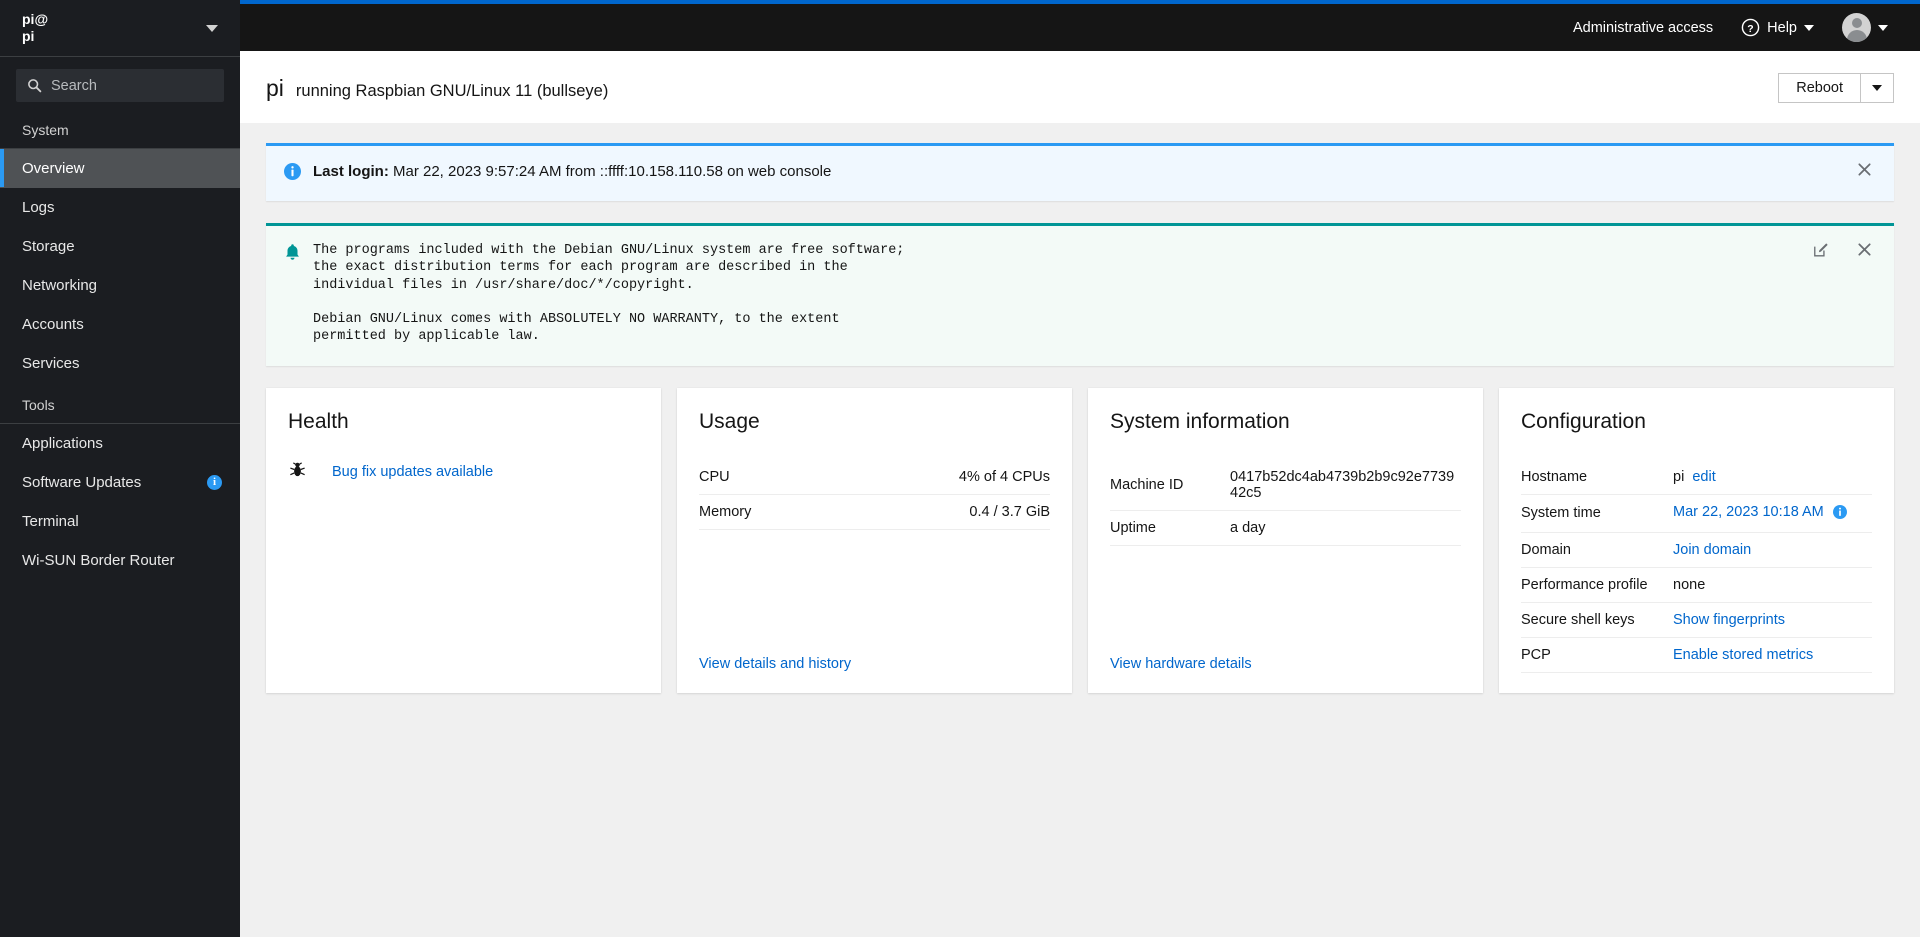 This screenshot has height=937, width=1920. I want to click on config-row-system-time: System time Mar 22, 2023 10:18 AM, so click(1696, 514).